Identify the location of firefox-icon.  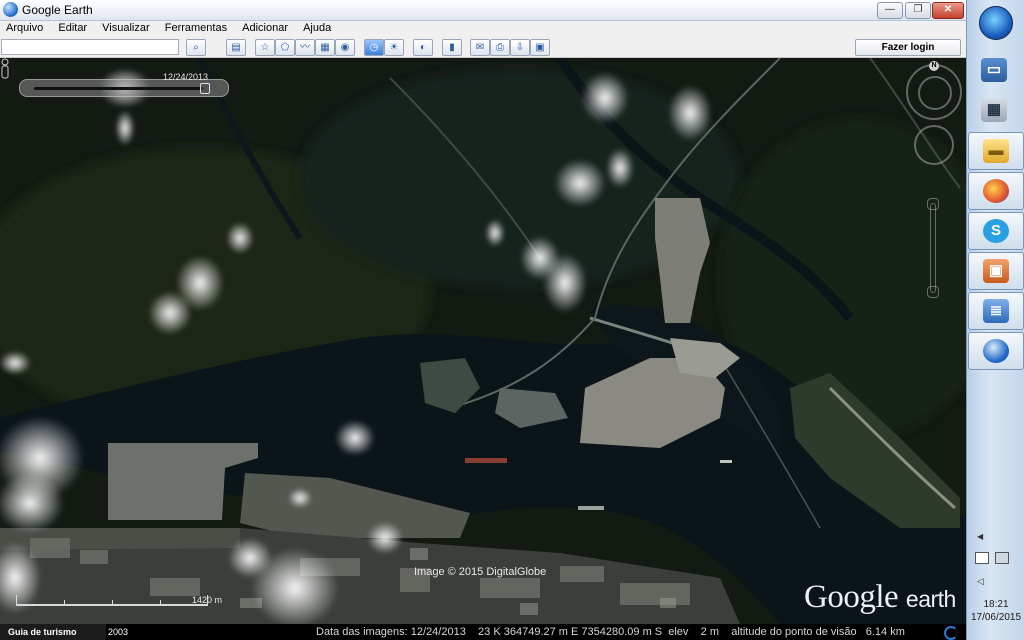
(996, 191).